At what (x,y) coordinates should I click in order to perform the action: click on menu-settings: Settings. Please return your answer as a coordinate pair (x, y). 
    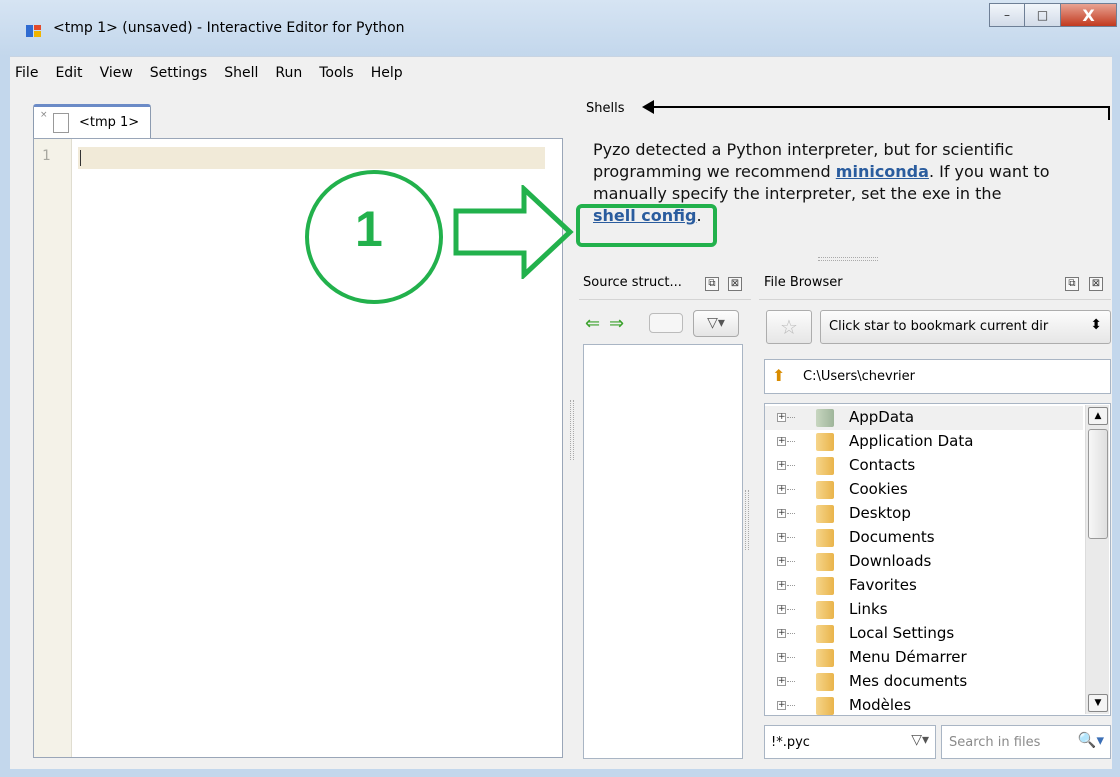
    Looking at the image, I should click on (178, 73).